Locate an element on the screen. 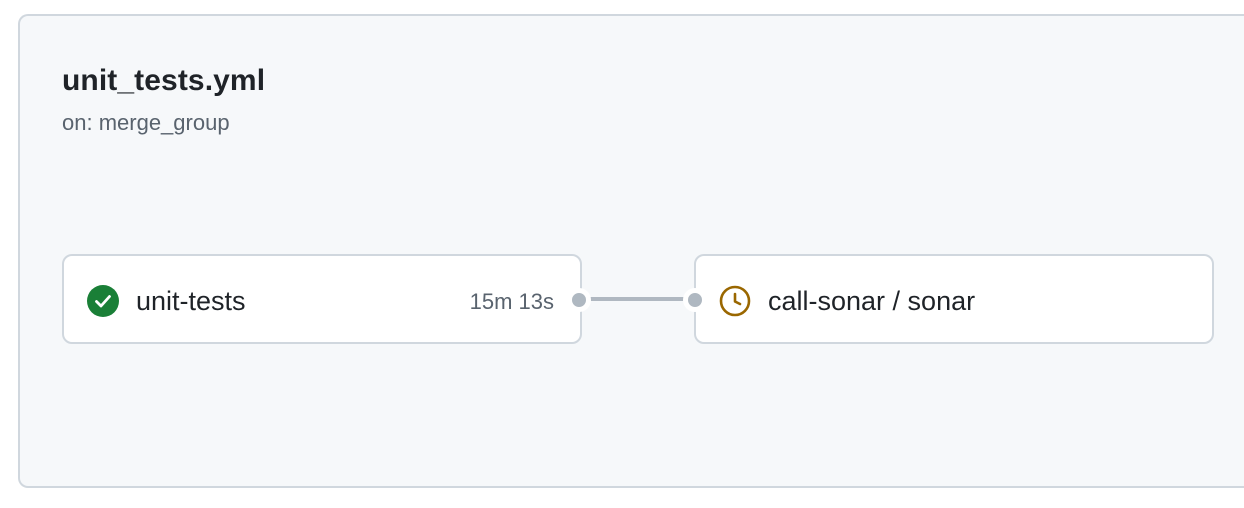 The height and width of the screenshot is (508, 1244). workflow-trigger: on: merge_group is located at coordinates (146, 122).